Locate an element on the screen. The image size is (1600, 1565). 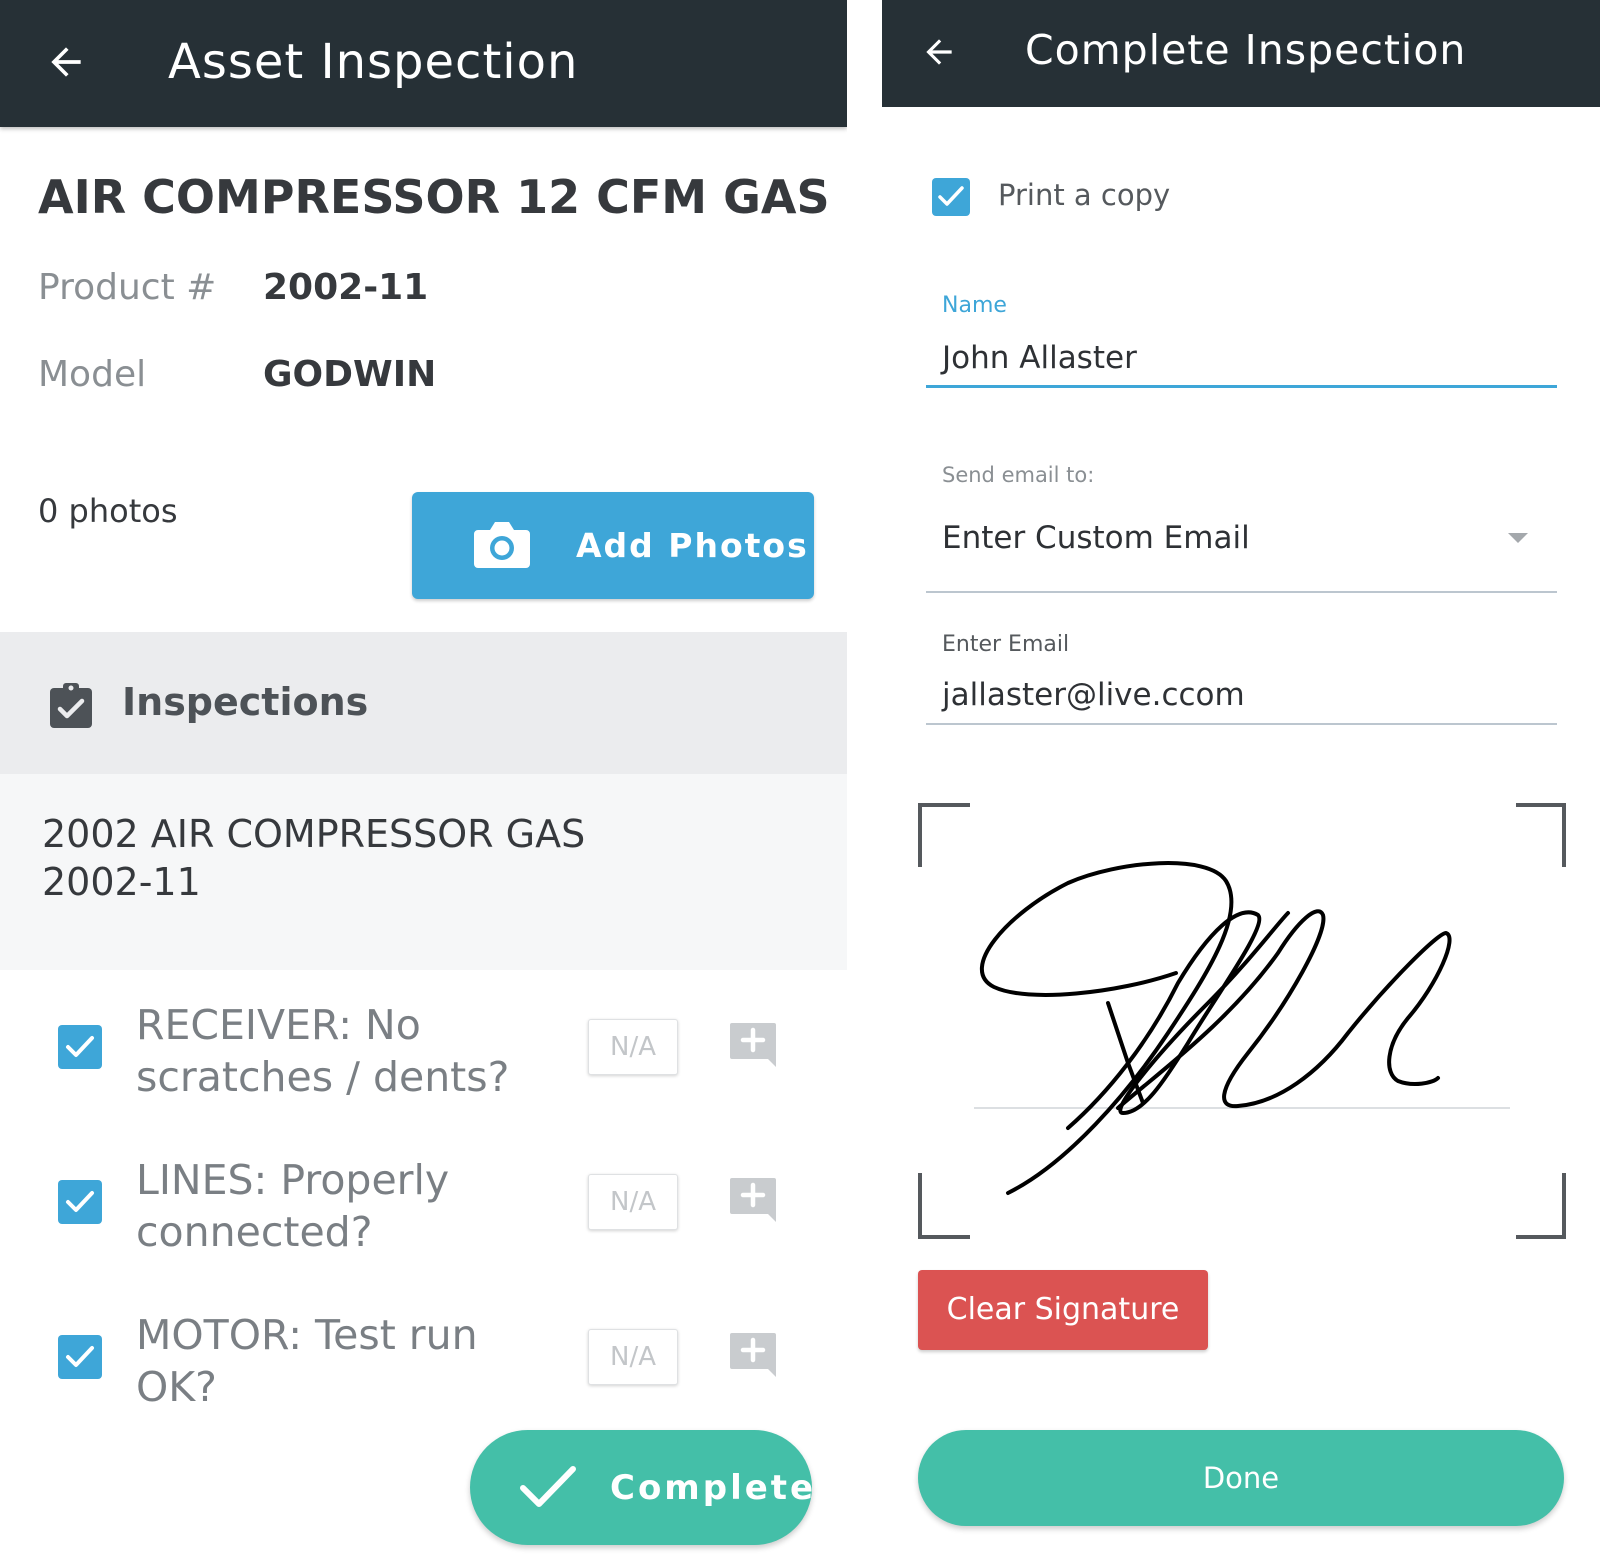
signature-stroke is located at coordinates (1215, 1028).